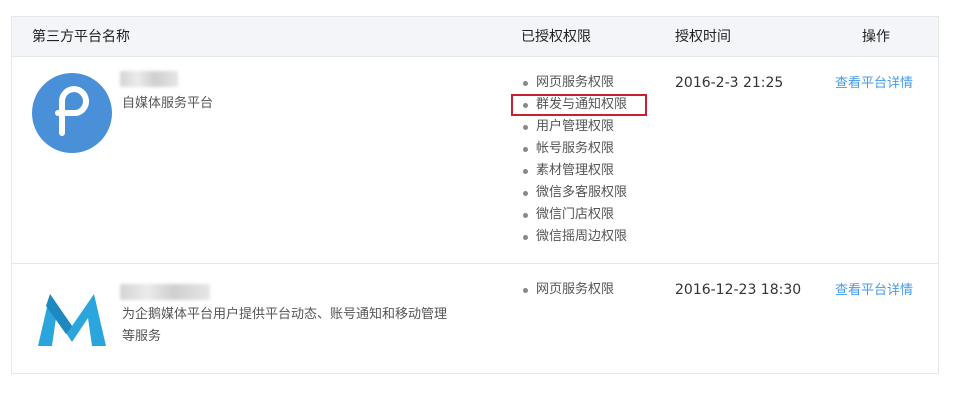 The image size is (953, 393). Describe the element at coordinates (81, 37) in the screenshot. I see `header-platform-name: 第三方平台名称` at that location.